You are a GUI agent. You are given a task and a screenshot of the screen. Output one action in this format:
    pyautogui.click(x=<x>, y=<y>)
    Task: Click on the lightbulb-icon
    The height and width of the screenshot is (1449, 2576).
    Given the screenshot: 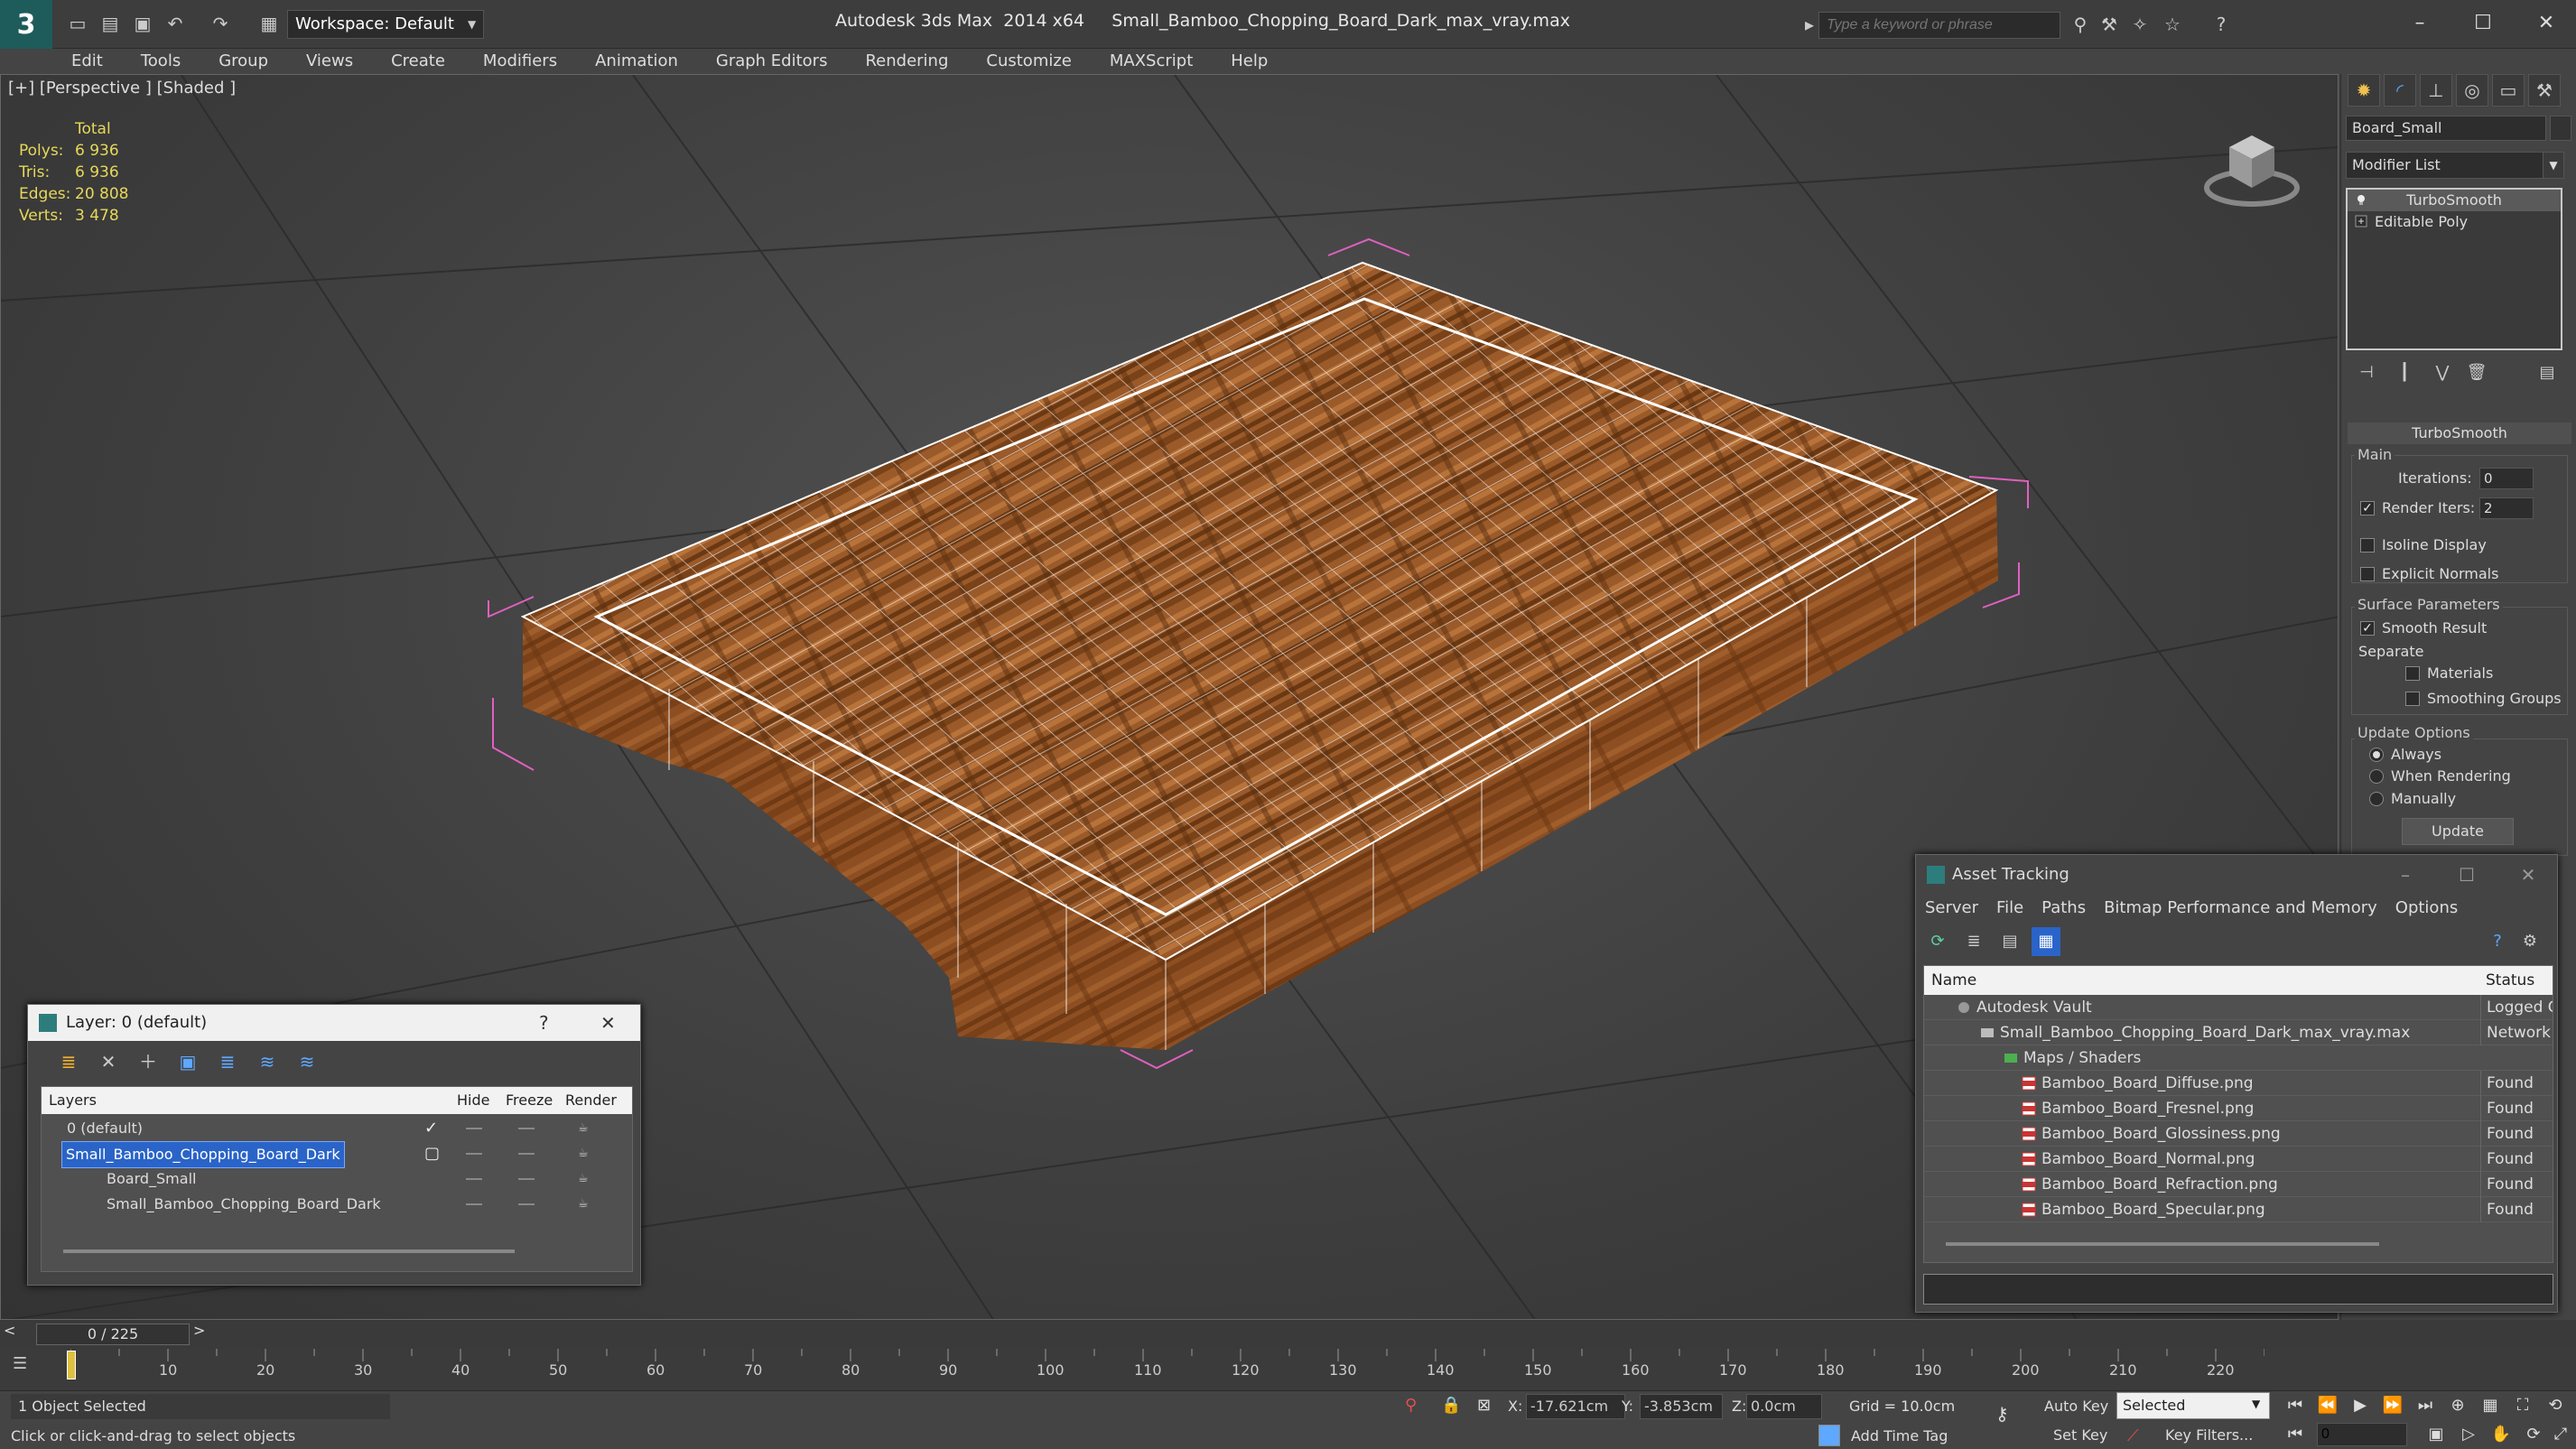 What is the action you would take?
    pyautogui.click(x=2361, y=199)
    